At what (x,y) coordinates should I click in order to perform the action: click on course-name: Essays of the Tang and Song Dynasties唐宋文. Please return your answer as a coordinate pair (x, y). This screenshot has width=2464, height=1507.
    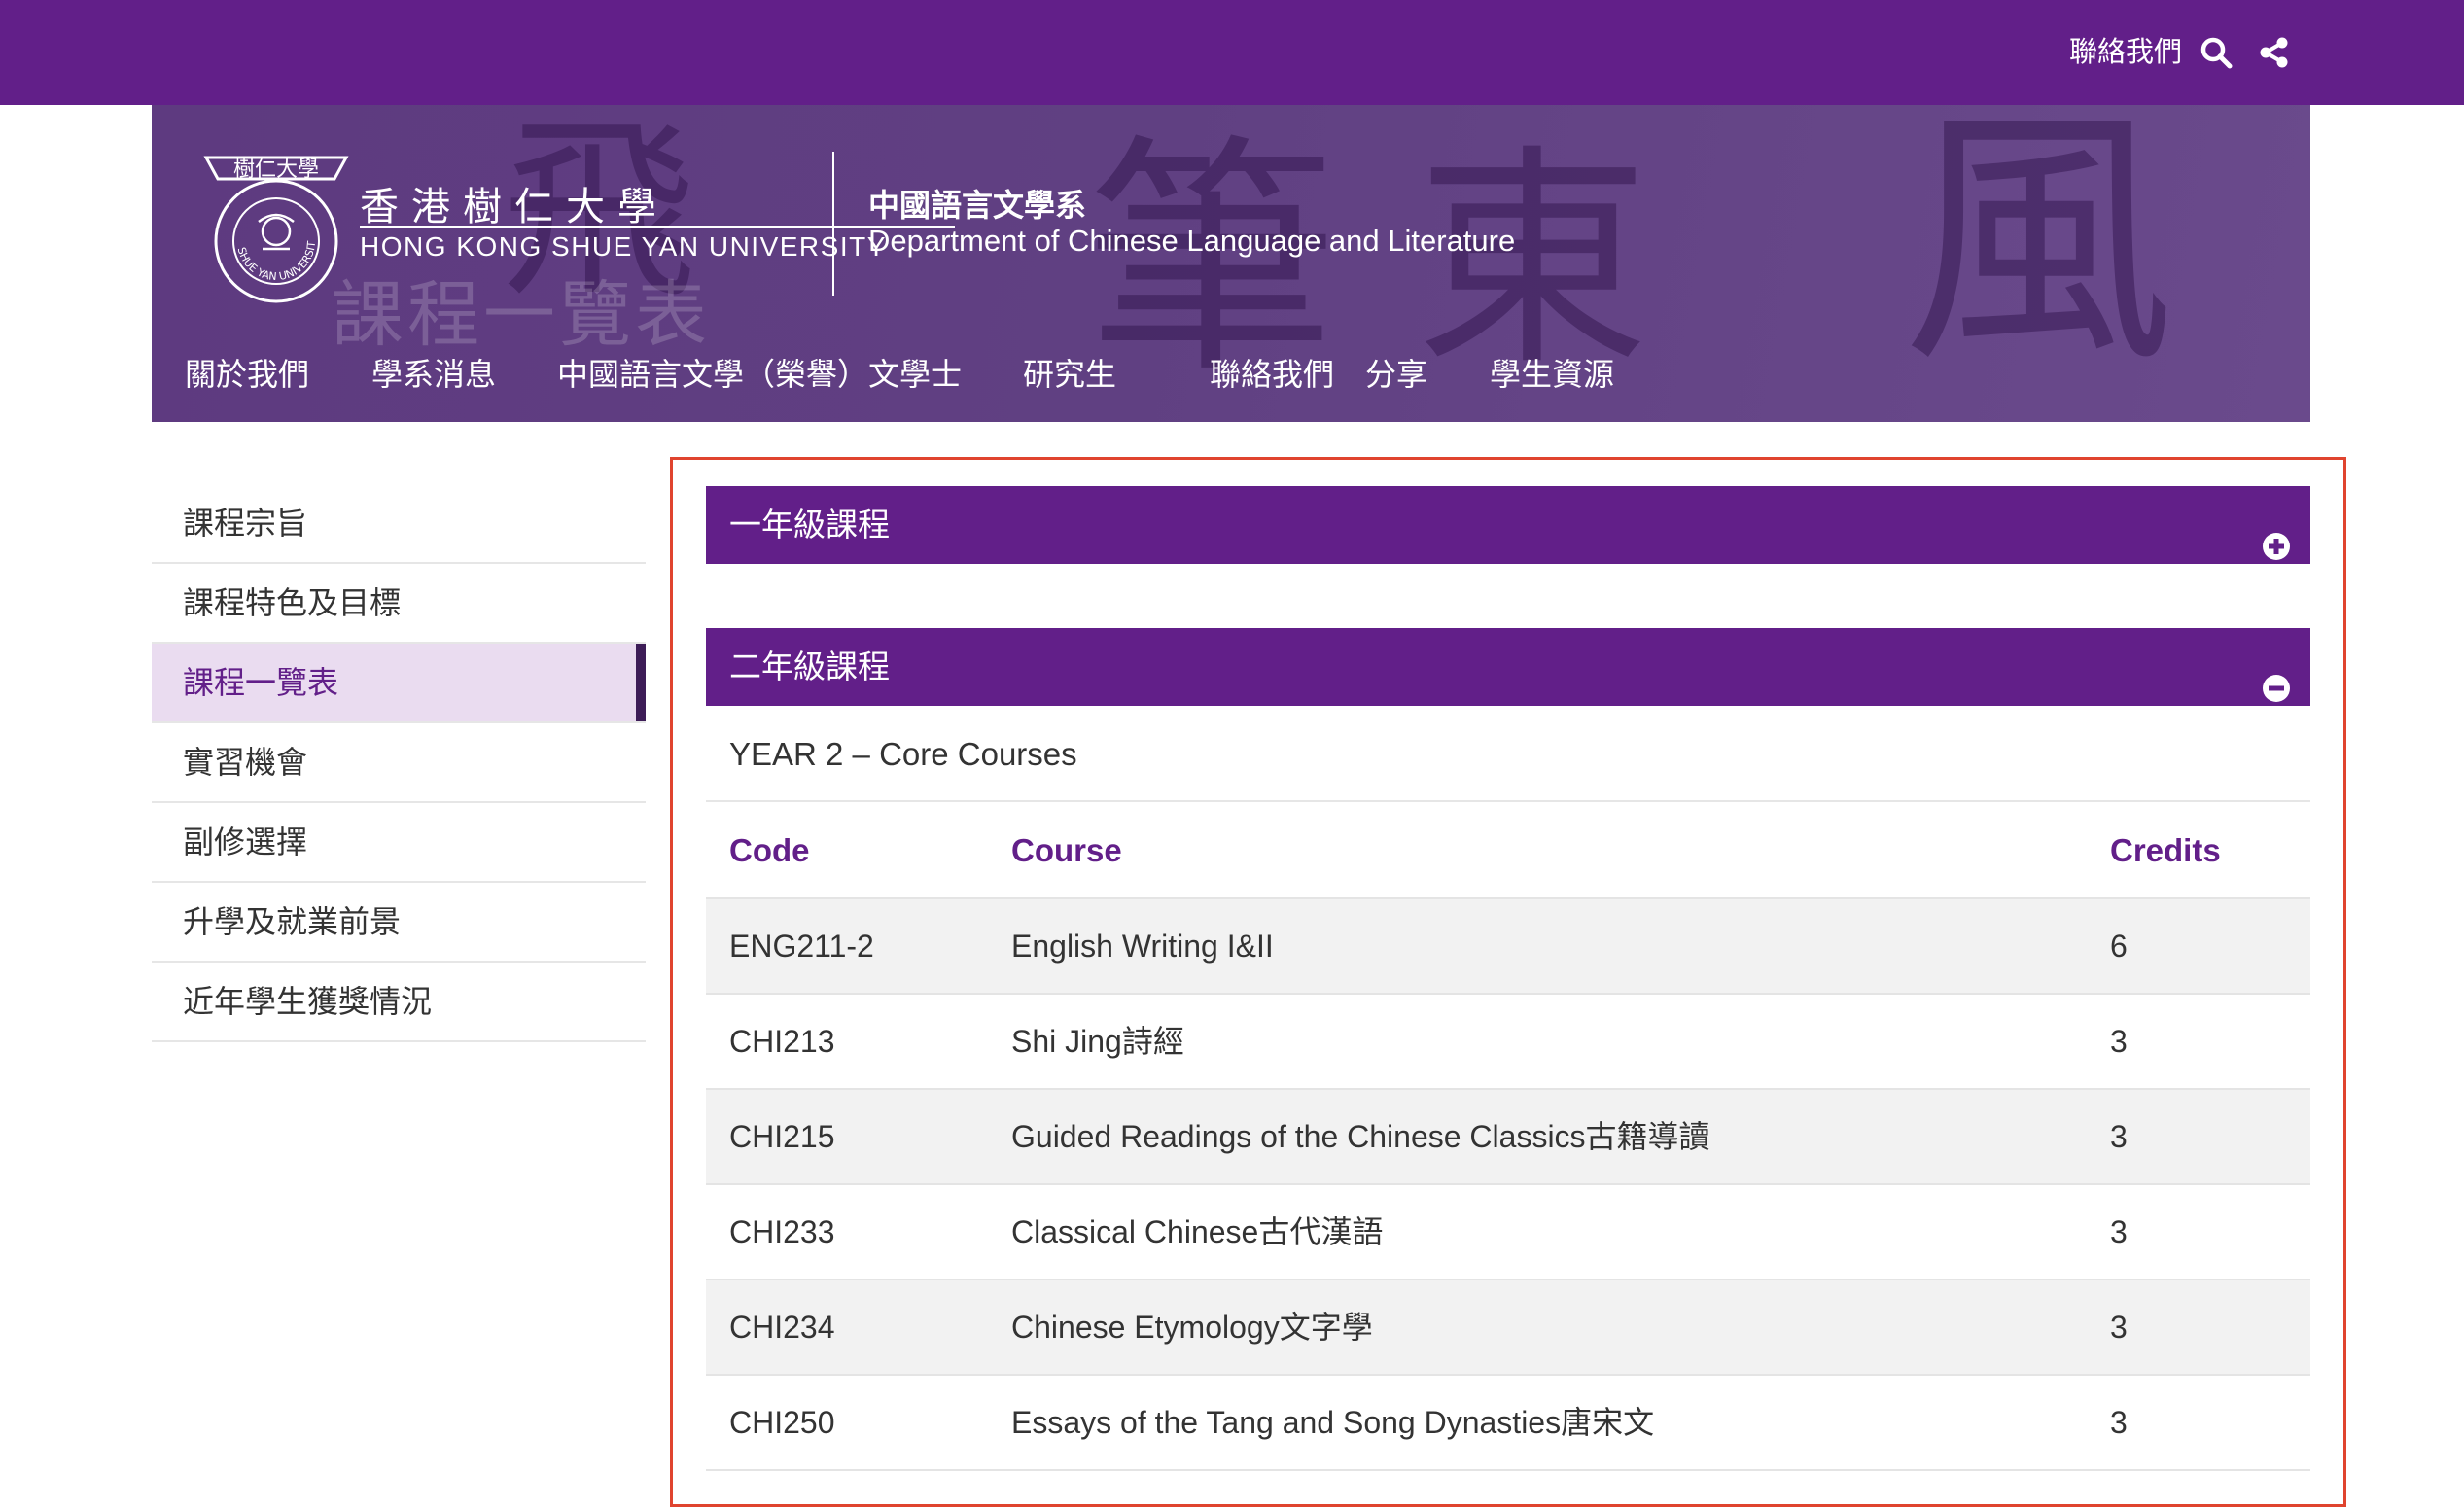
    Looking at the image, I should click on (1333, 1422).